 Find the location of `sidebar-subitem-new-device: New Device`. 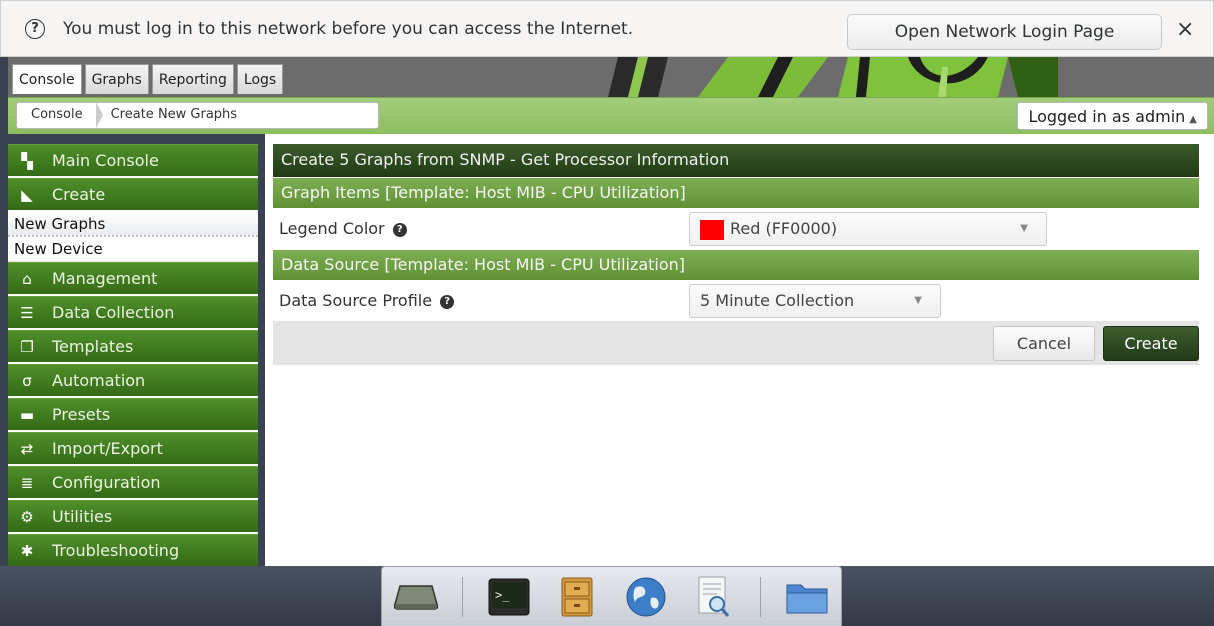

sidebar-subitem-new-device: New Device is located at coordinates (133, 249).